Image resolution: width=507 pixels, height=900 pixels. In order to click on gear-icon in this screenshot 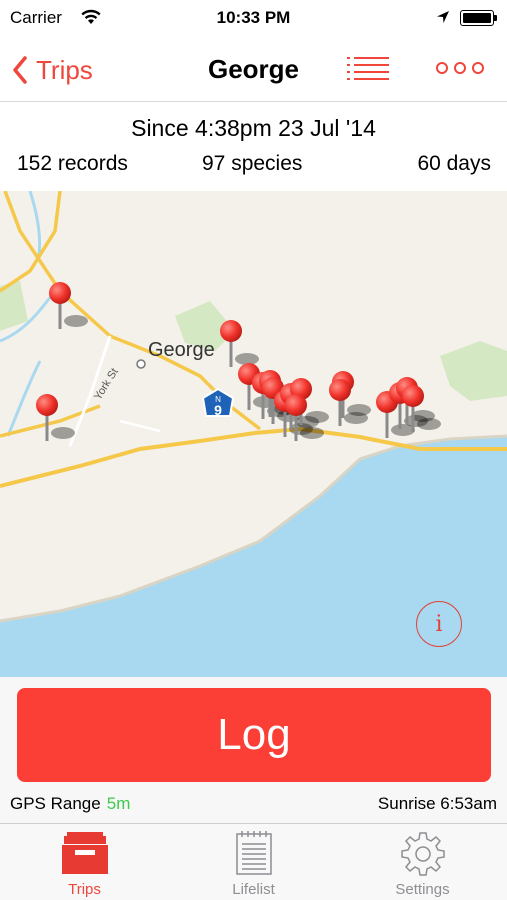, I will do `click(422, 854)`.